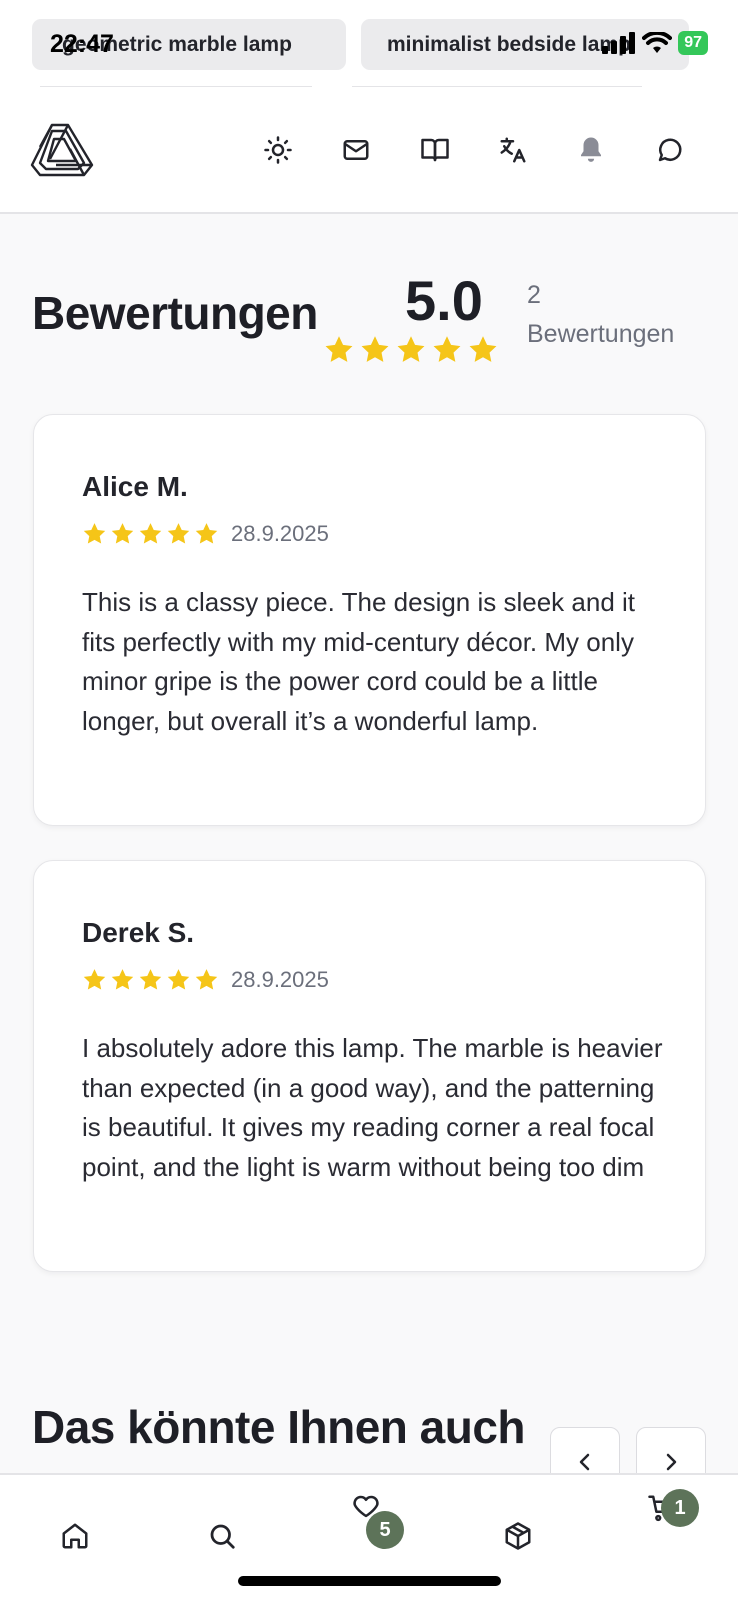 The width and height of the screenshot is (738, 1600). What do you see at coordinates (601, 334) in the screenshot?
I see `review-count-label: Bewertungen` at bounding box center [601, 334].